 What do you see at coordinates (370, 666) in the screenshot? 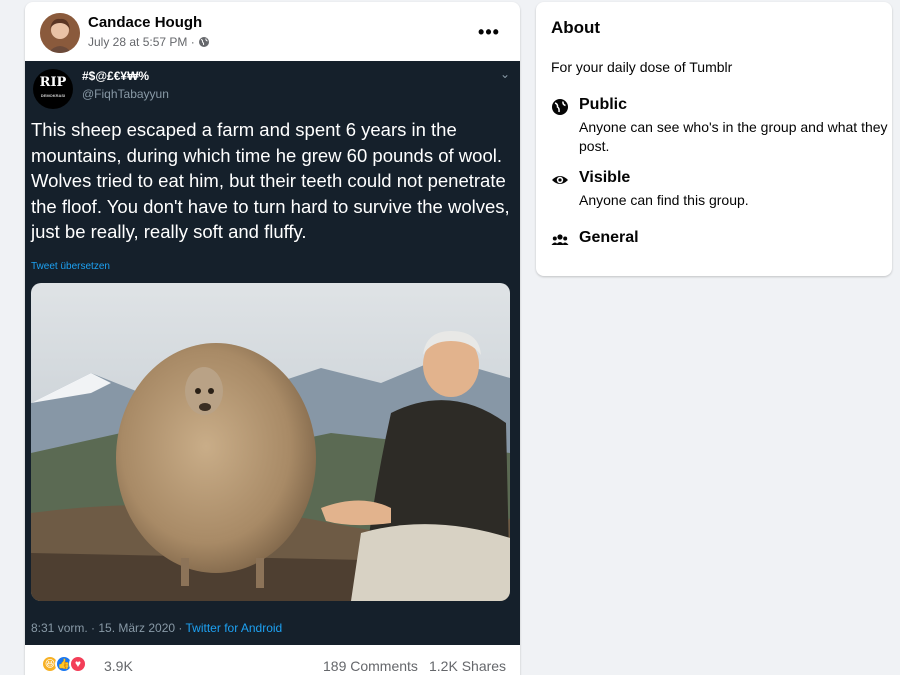
I see `comment-count: 189 Comments` at bounding box center [370, 666].